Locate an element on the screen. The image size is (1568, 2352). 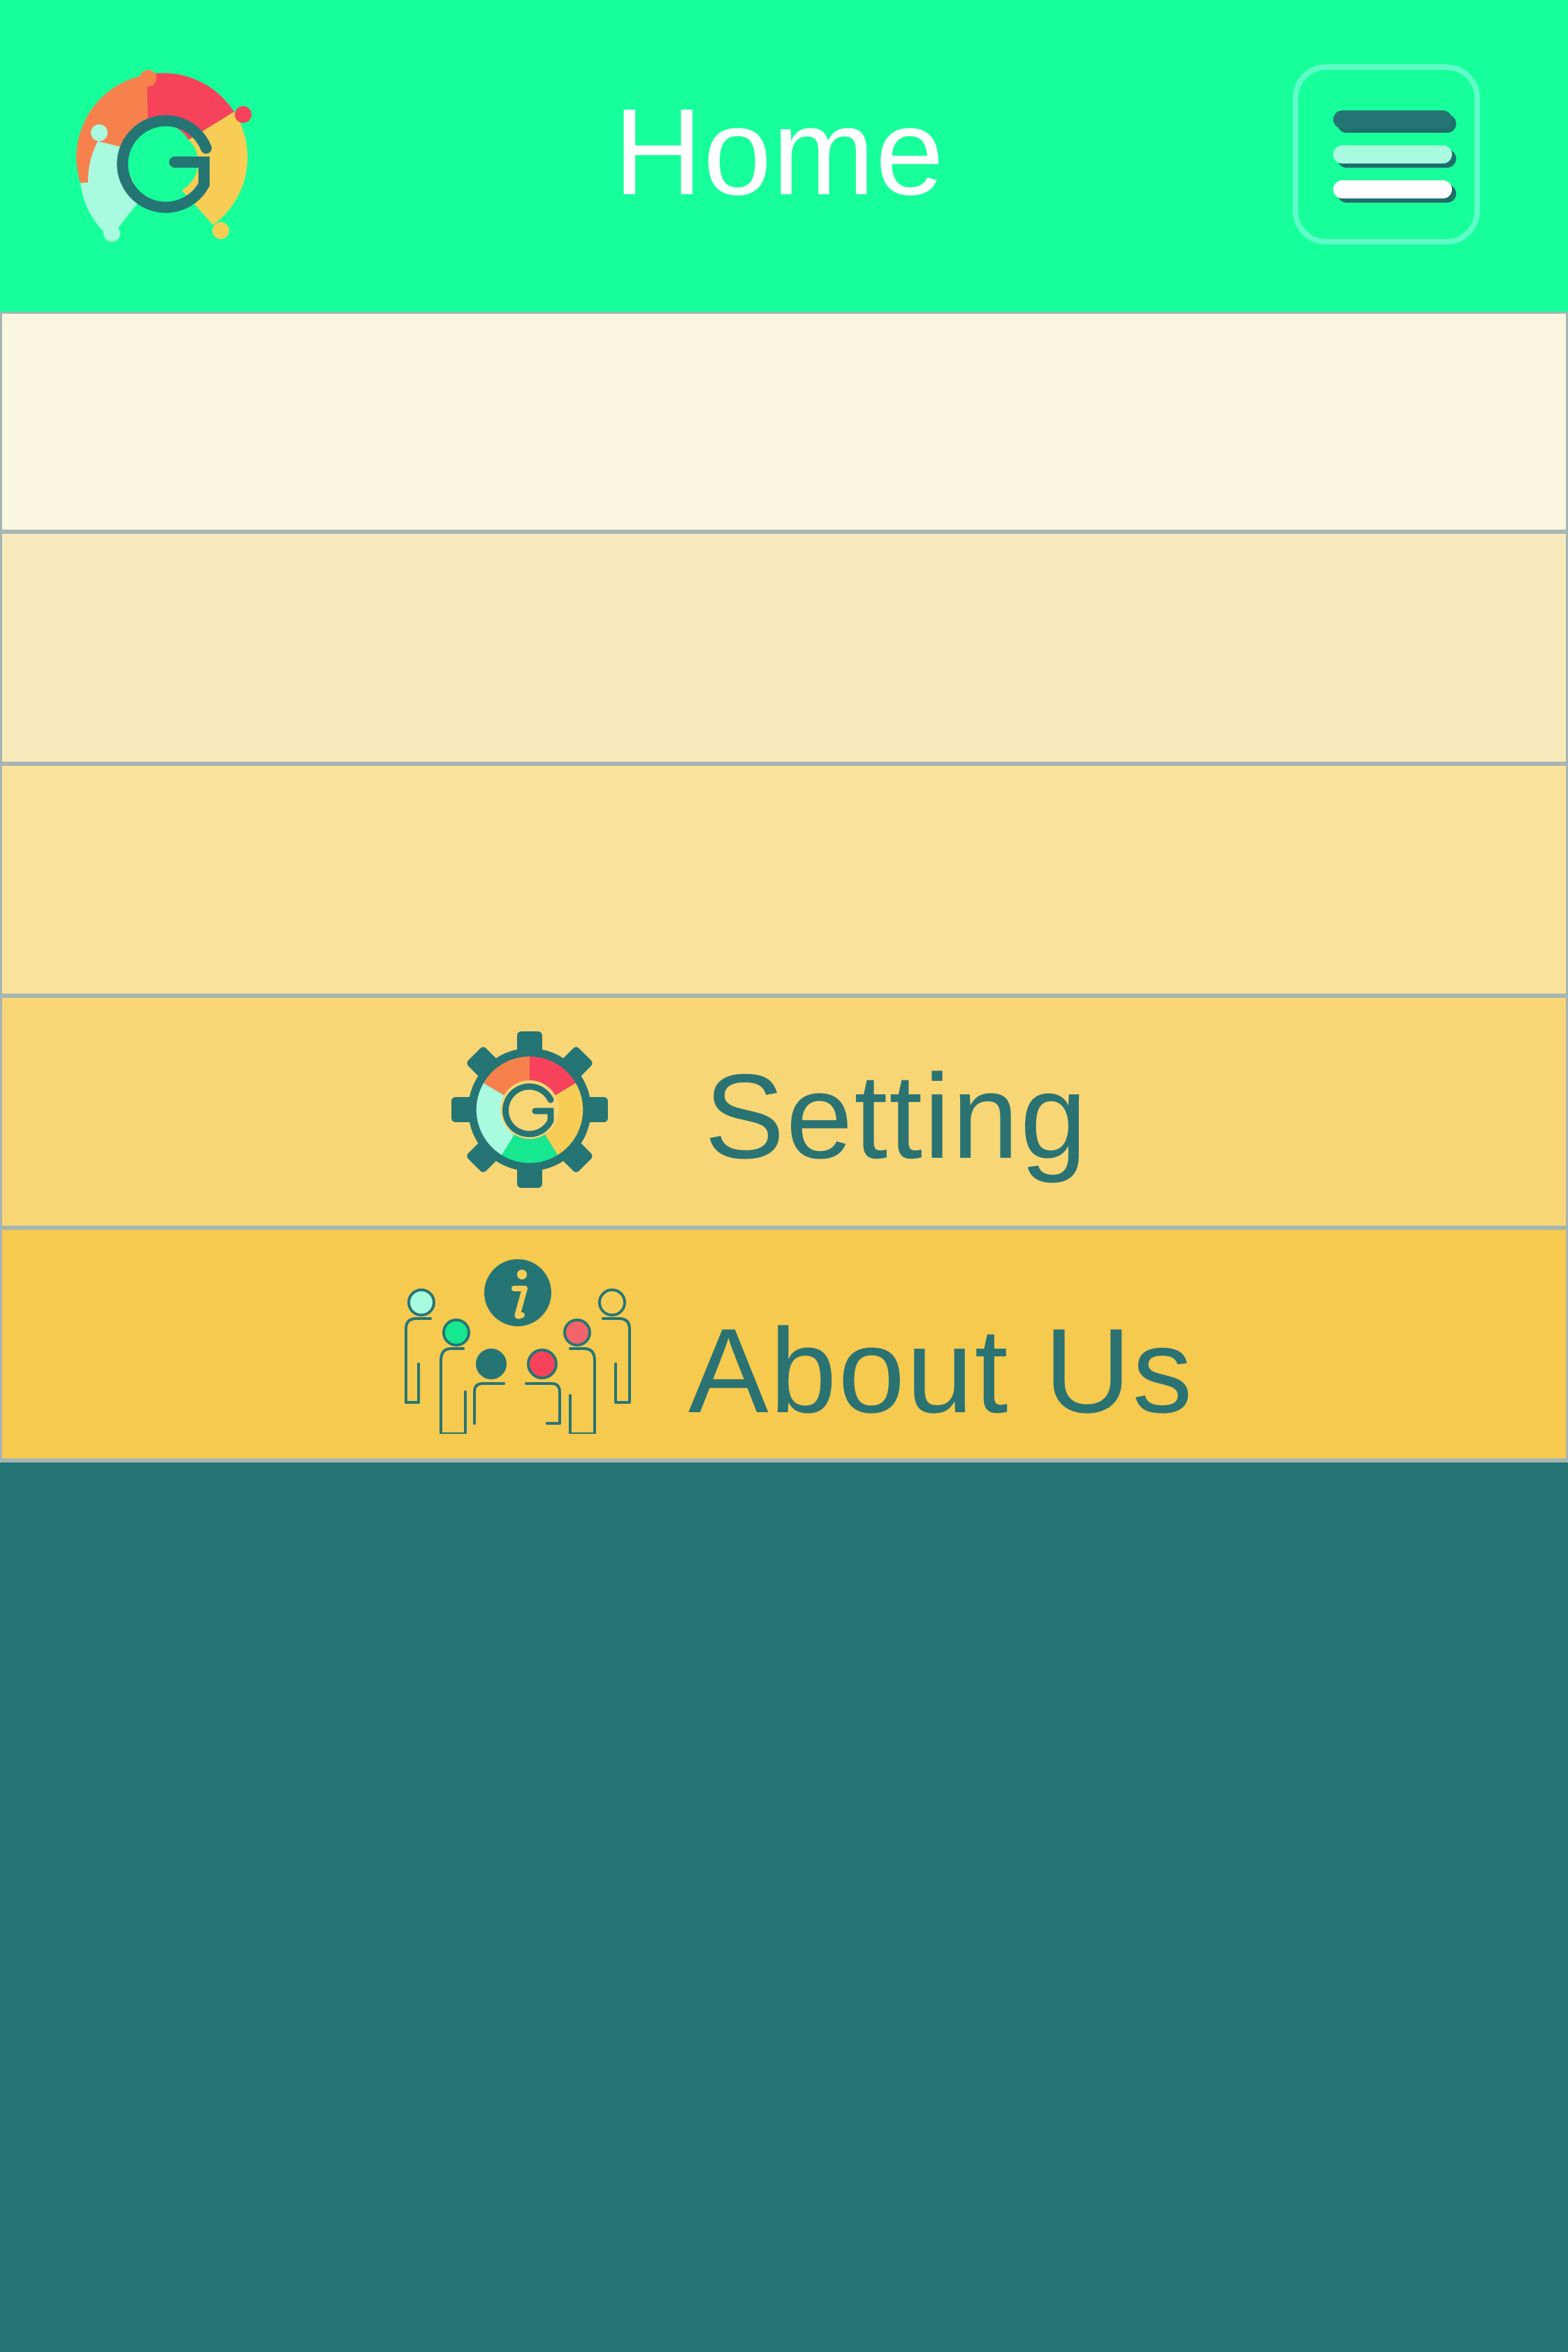
hamburger-menu-button is located at coordinates (1386, 154).